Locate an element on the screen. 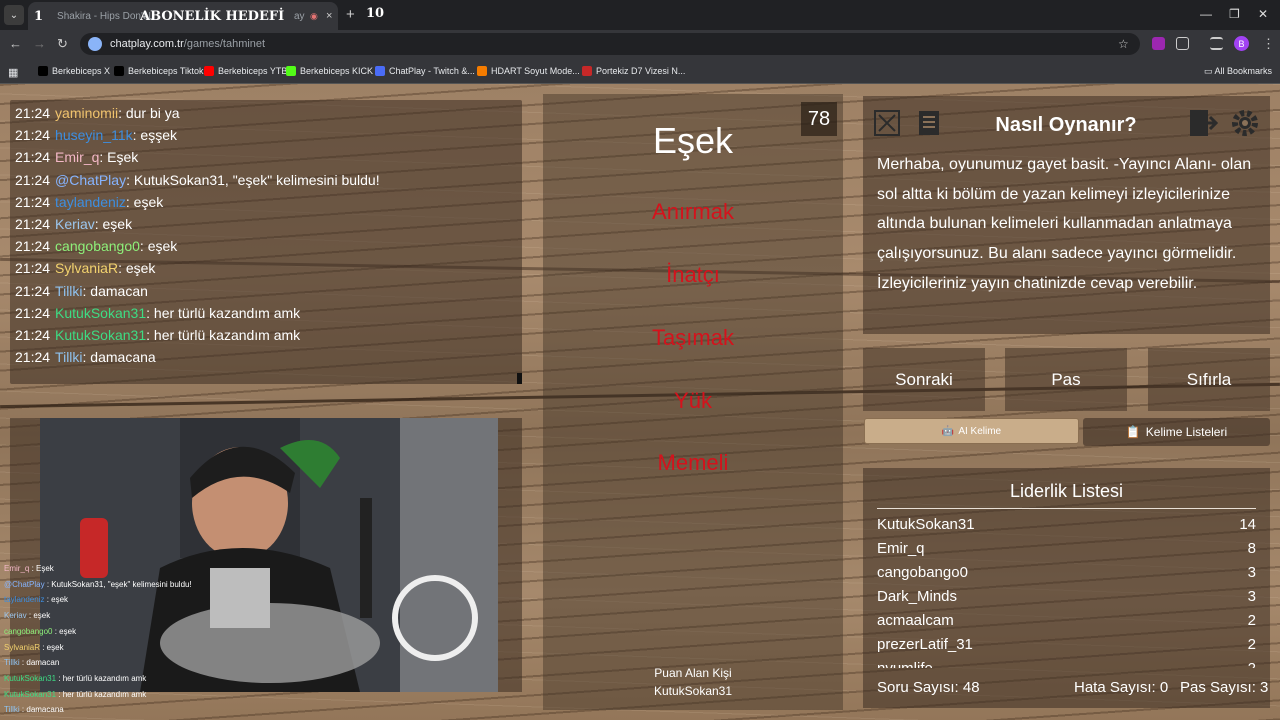 The height and width of the screenshot is (720, 1280). forward-icon: → is located at coordinates (39, 43).